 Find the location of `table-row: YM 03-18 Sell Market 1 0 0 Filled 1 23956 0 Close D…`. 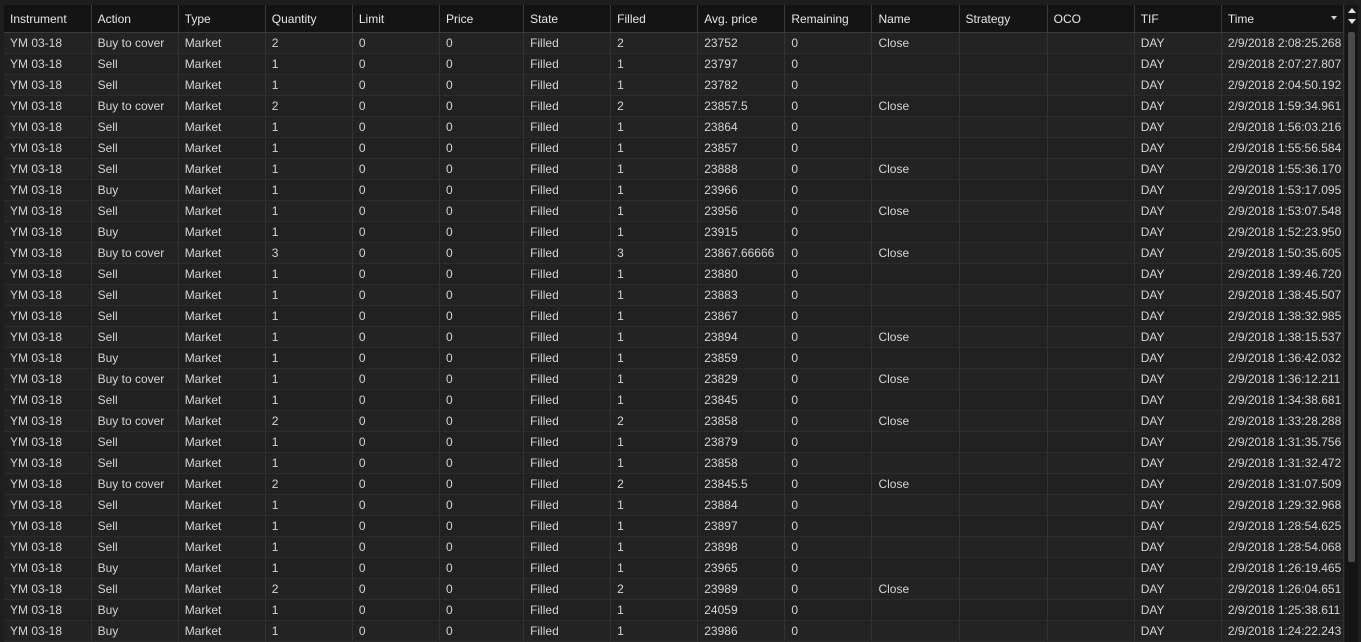

table-row: YM 03-18 Sell Market 1 0 0 Filled 1 23956 0 Close D… is located at coordinates (674, 211).